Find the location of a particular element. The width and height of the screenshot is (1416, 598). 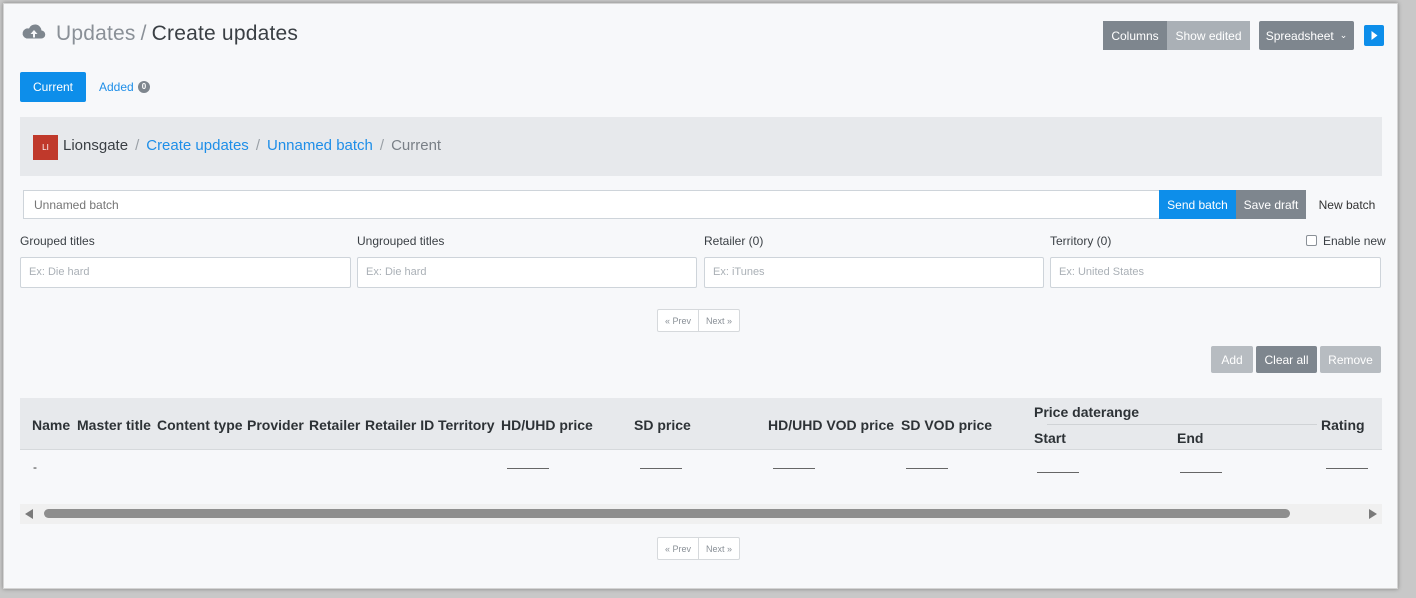

column-header: SD VOD price is located at coordinates (946, 425).